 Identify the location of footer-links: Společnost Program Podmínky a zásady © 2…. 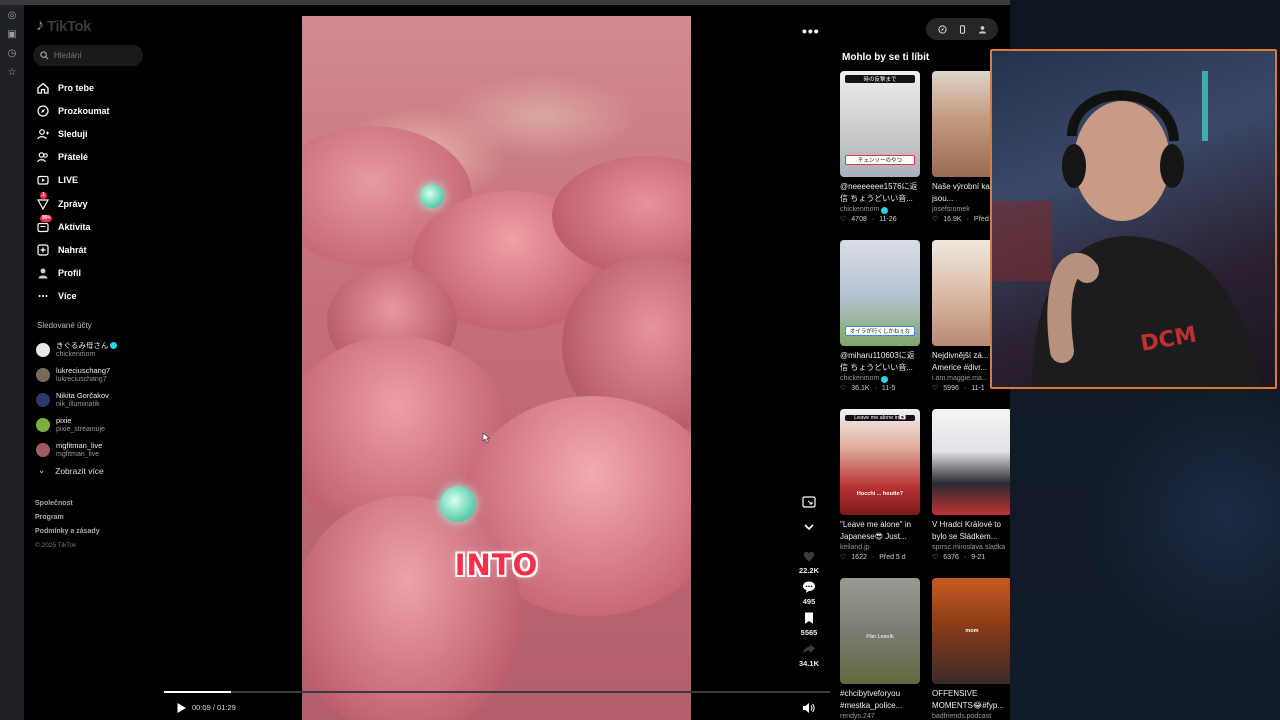
(67, 524).